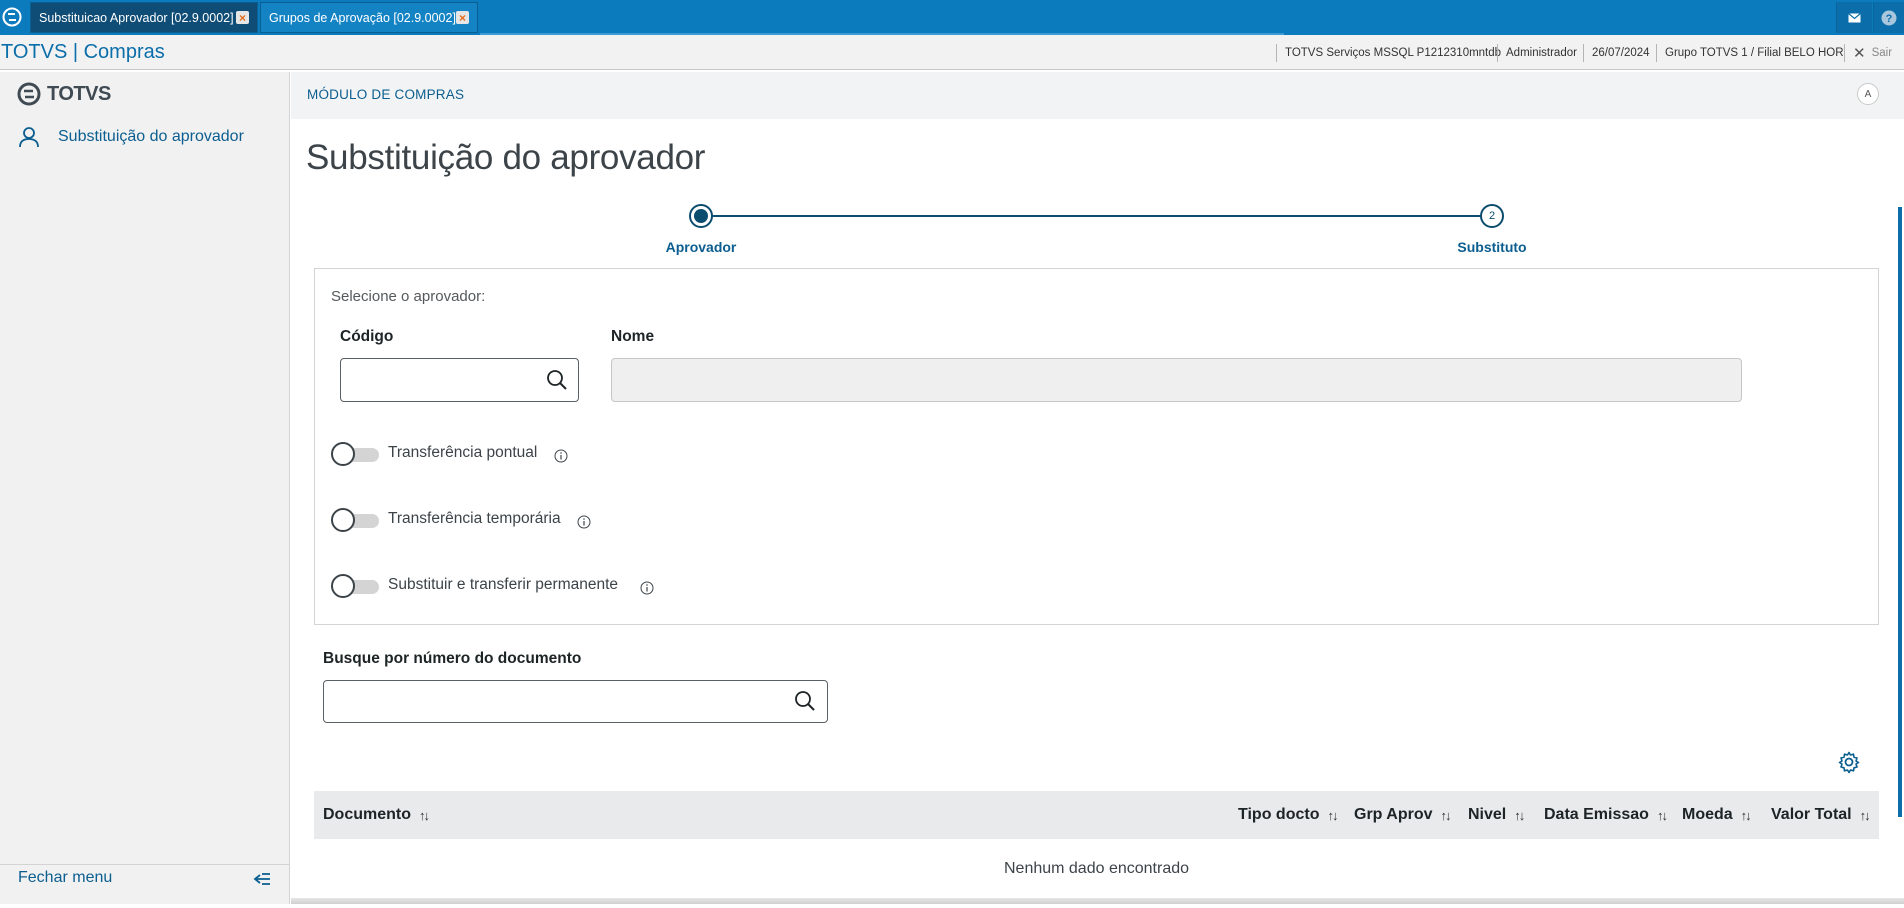 This screenshot has width=1904, height=908. Describe the element at coordinates (1097, 95) in the screenshot. I see `module-header` at that location.